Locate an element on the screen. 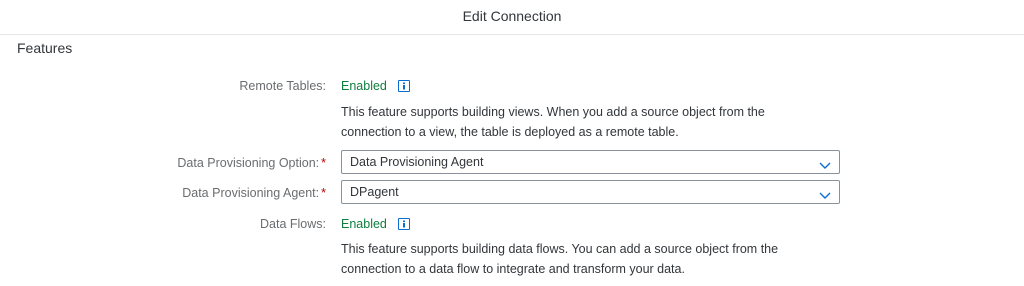  dp-agent-label: Data Provisioning Agent: * is located at coordinates (254, 193).